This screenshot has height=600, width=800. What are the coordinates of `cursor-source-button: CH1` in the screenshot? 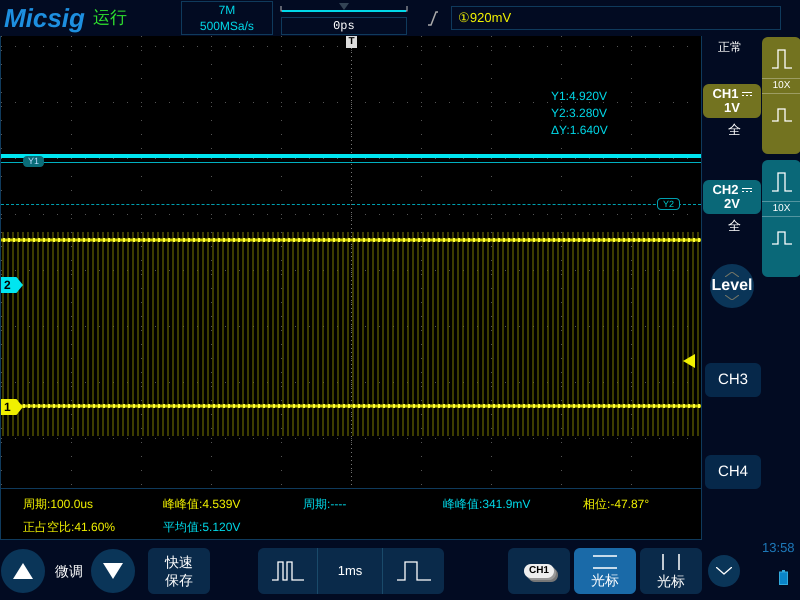 It's located at (539, 571).